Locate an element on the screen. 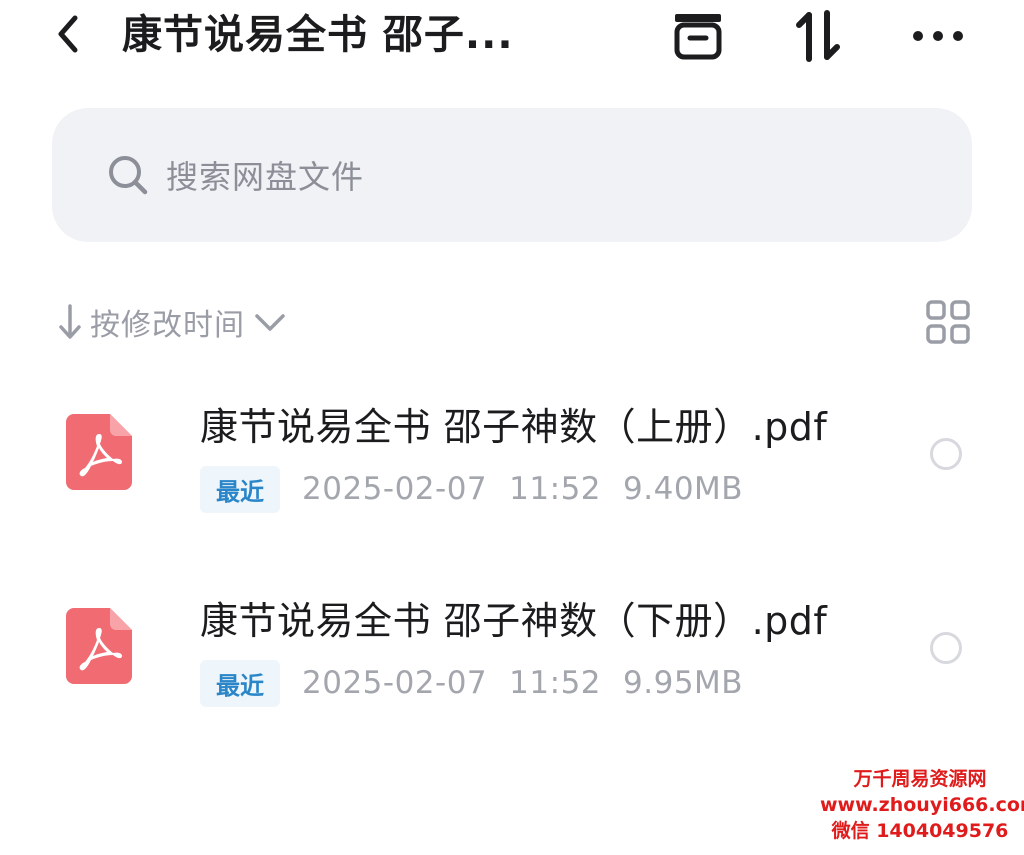 The width and height of the screenshot is (1024, 855). sort-selector: 按修改时间 is located at coordinates (171, 322).